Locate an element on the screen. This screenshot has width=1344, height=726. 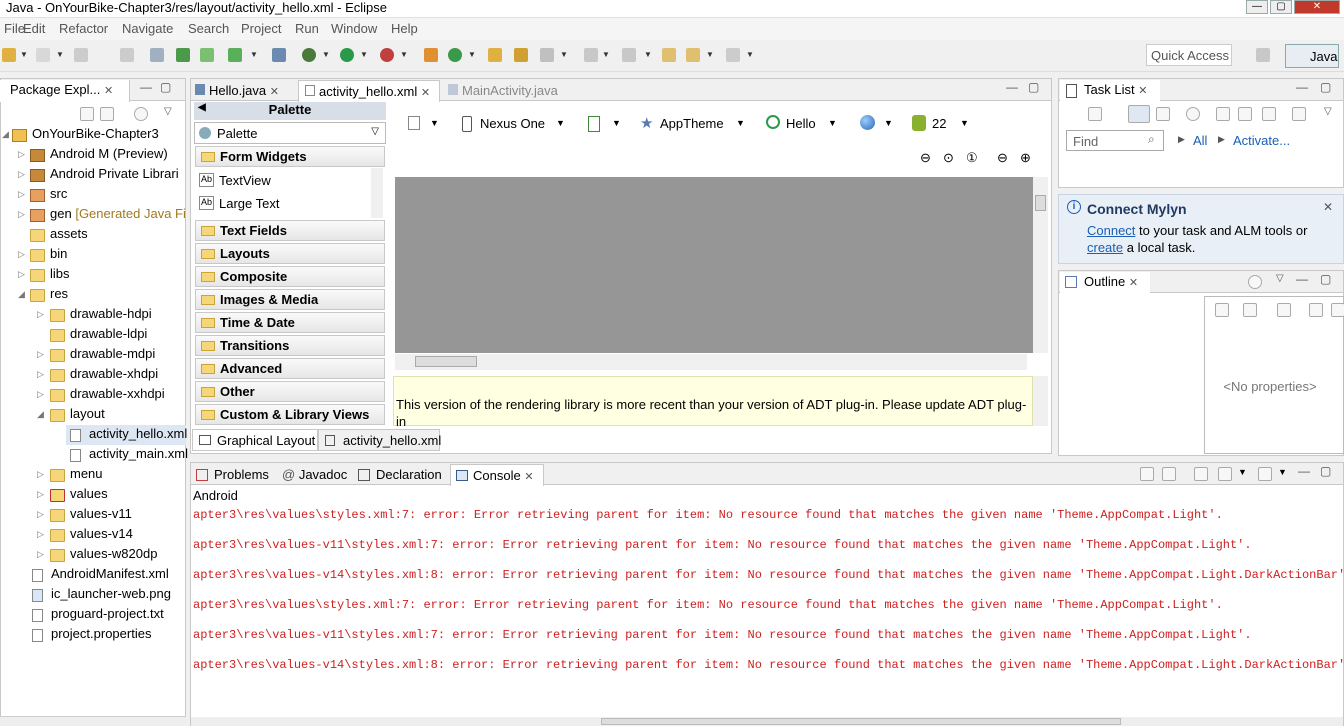
palette-scrollbar is located at coordinates (377, 193).